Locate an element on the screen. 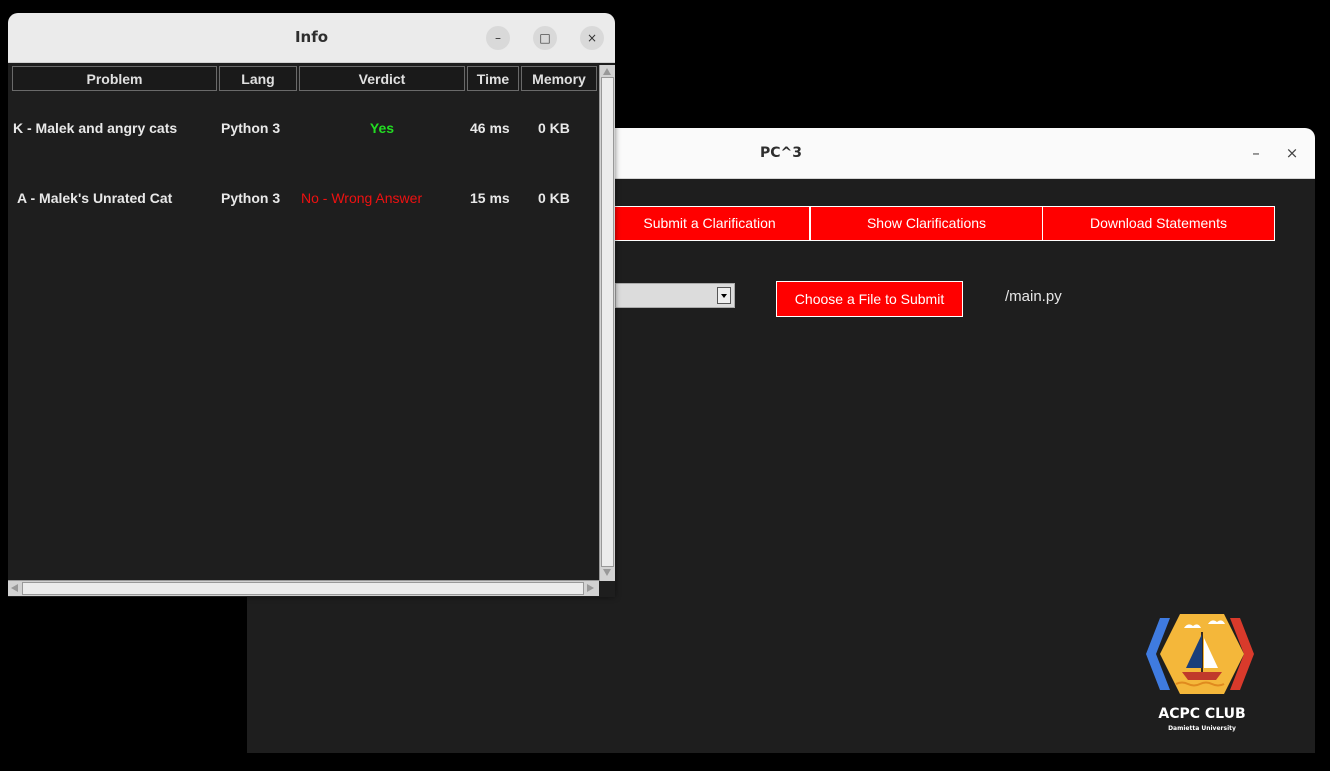 The width and height of the screenshot is (1330, 771). chevron-down-icon is located at coordinates (724, 295).